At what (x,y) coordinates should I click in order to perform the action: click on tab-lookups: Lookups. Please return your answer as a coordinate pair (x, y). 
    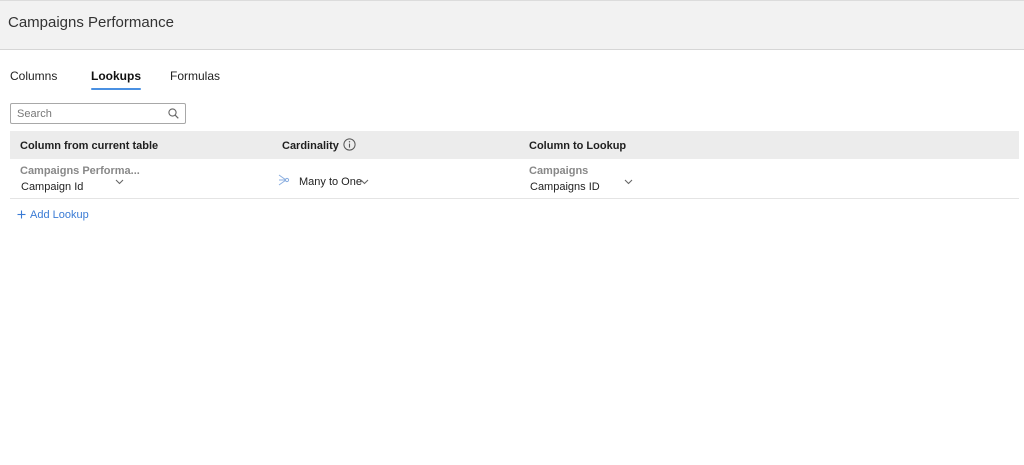
    Looking at the image, I should click on (116, 79).